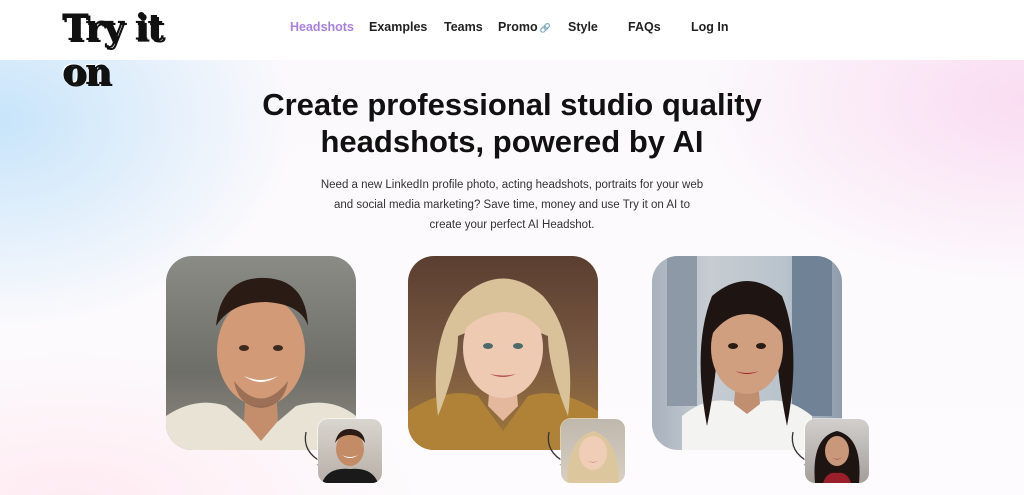  What do you see at coordinates (512, 141) in the screenshot?
I see `hero-title-line-2: headshots, powered by AI` at bounding box center [512, 141].